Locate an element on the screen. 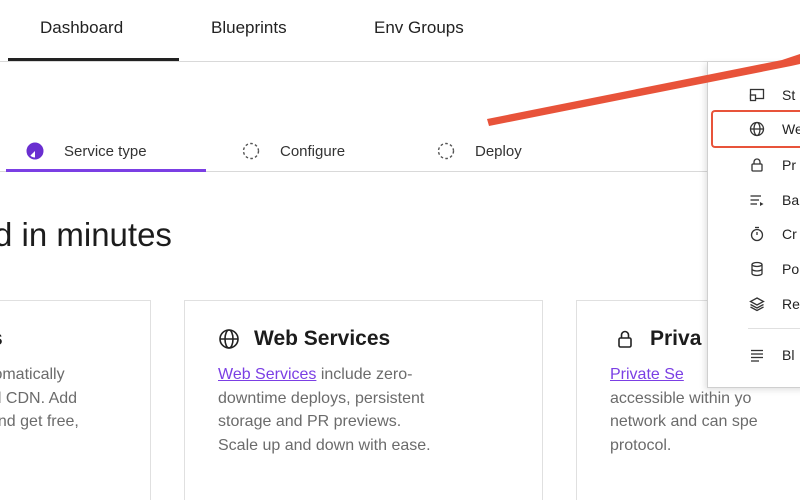 This screenshot has height=500, width=800. new-service-dropdown: St We Pr Ba Cr Po Re Bl is located at coordinates (753, 225).